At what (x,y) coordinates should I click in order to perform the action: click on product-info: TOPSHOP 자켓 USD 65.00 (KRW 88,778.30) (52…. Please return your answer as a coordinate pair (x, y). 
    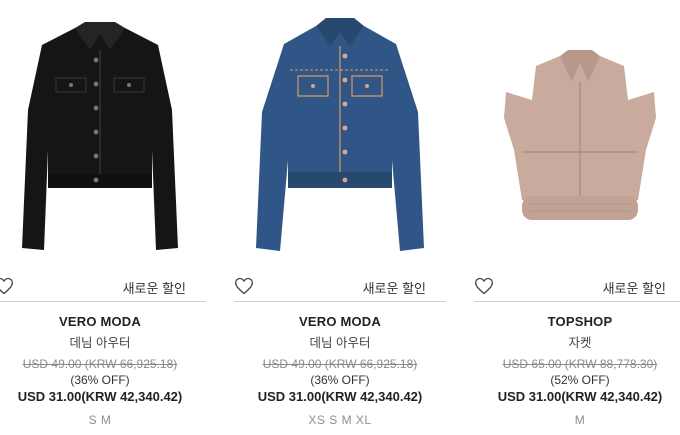
    Looking at the image, I should click on (570, 370).